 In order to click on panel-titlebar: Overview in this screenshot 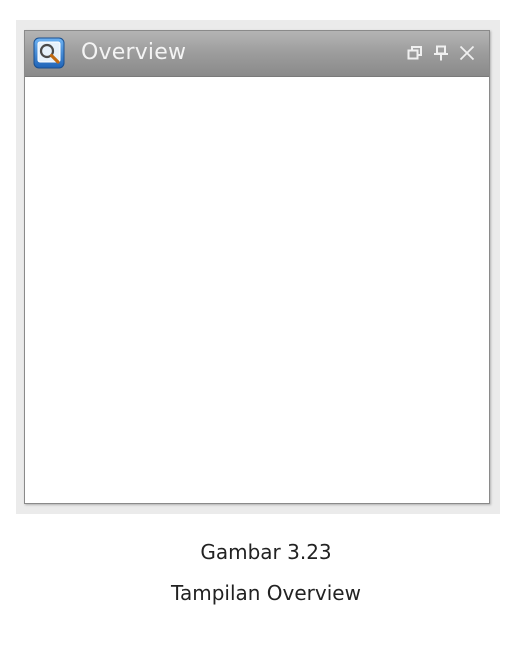, I will do `click(257, 54)`.